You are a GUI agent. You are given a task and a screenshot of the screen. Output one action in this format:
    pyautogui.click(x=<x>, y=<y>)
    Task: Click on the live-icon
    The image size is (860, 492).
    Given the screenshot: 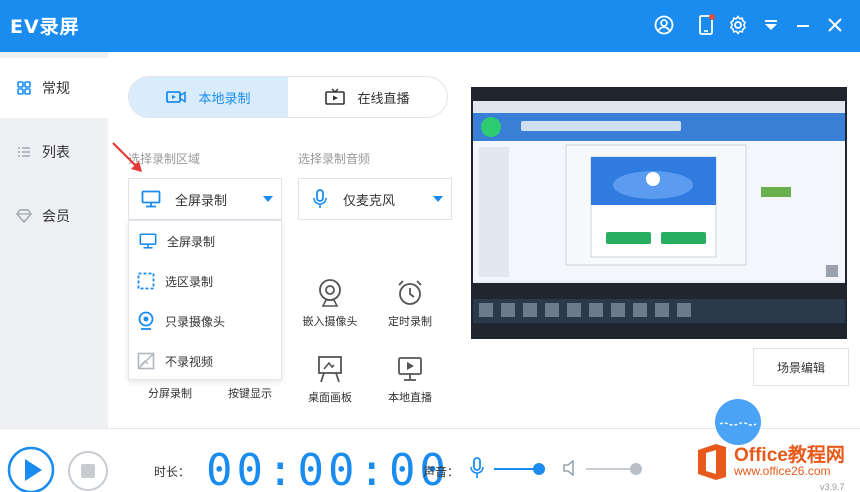 What is the action you would take?
    pyautogui.click(x=410, y=369)
    